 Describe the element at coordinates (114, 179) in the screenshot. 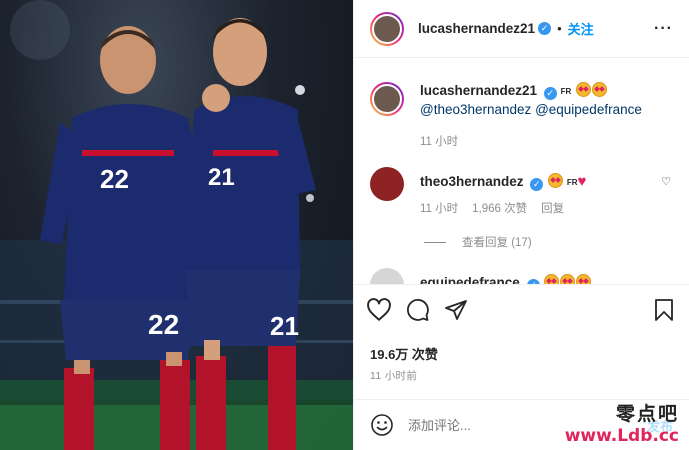

I see `jersey-number-left: 22` at that location.